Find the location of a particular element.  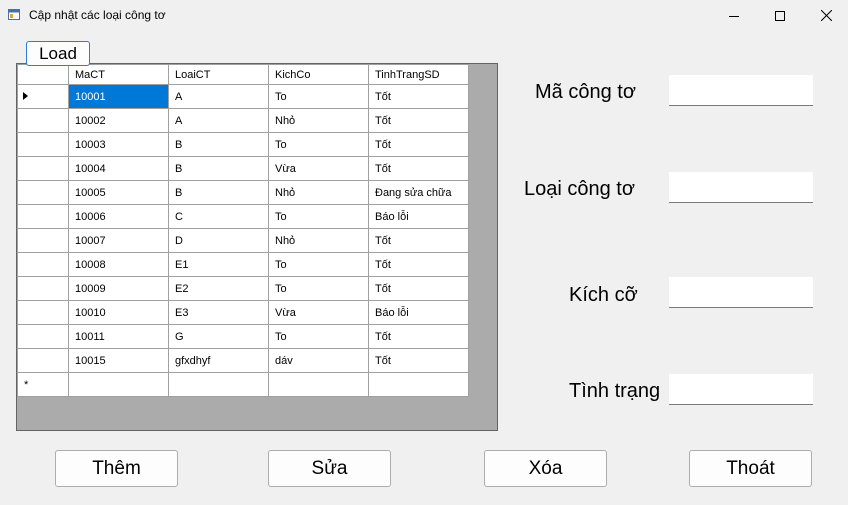

grid-cell-kichco: dáv is located at coordinates (318, 360).